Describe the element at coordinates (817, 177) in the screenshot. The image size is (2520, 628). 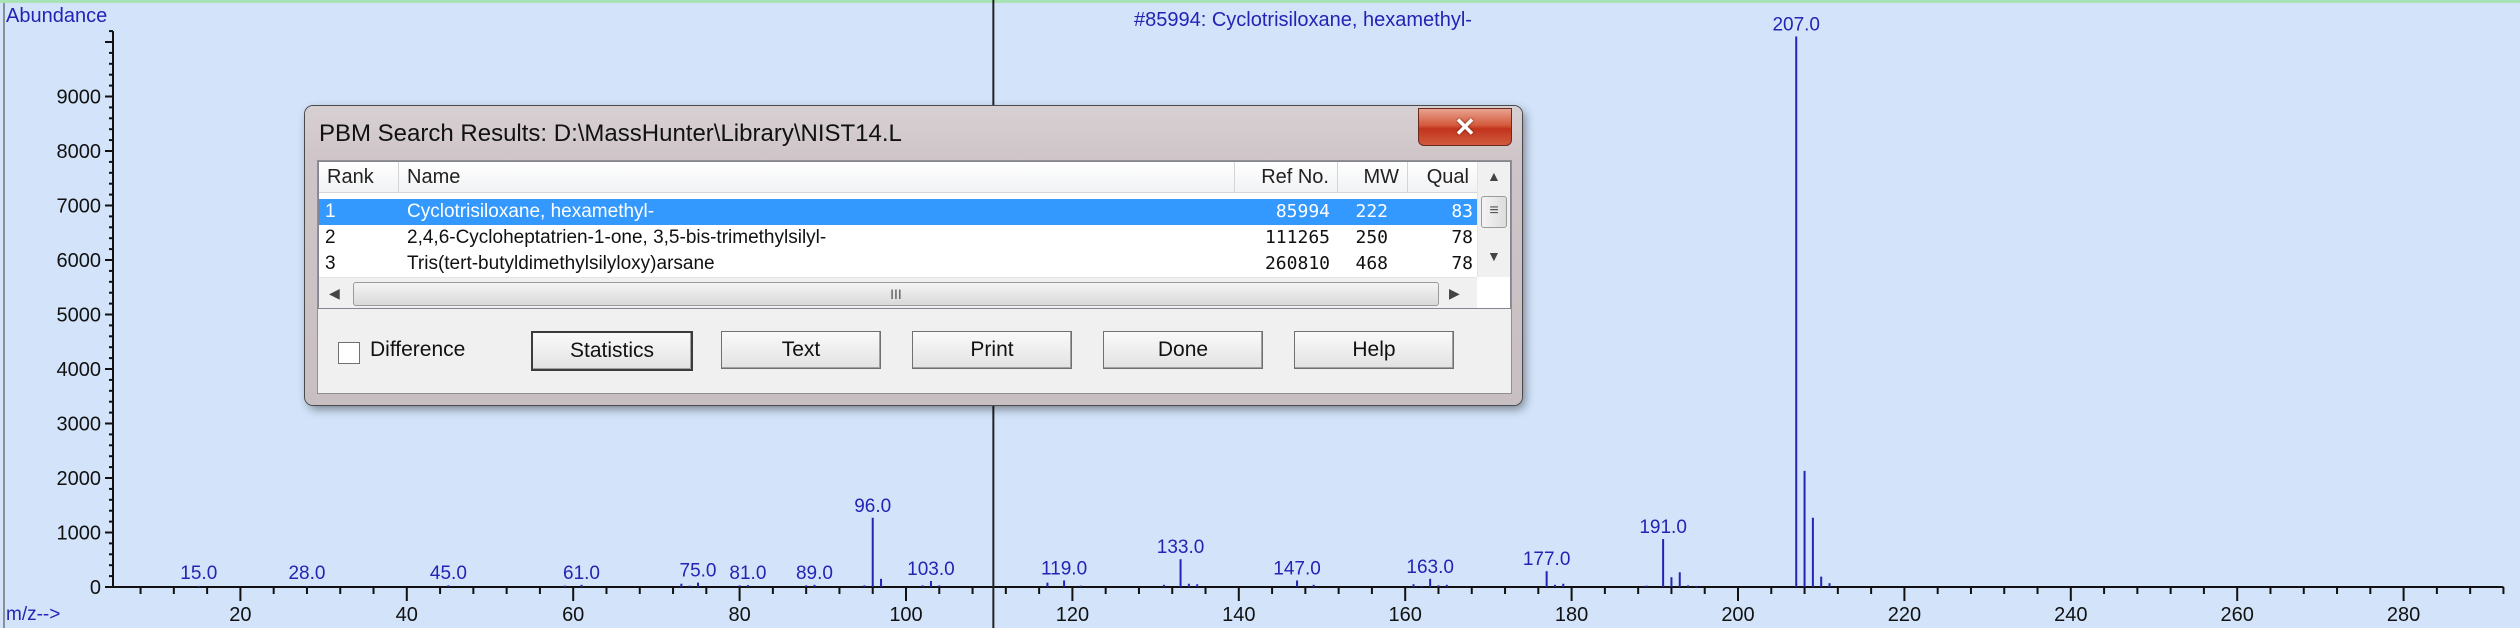
I see `column-header-name: Name` at that location.